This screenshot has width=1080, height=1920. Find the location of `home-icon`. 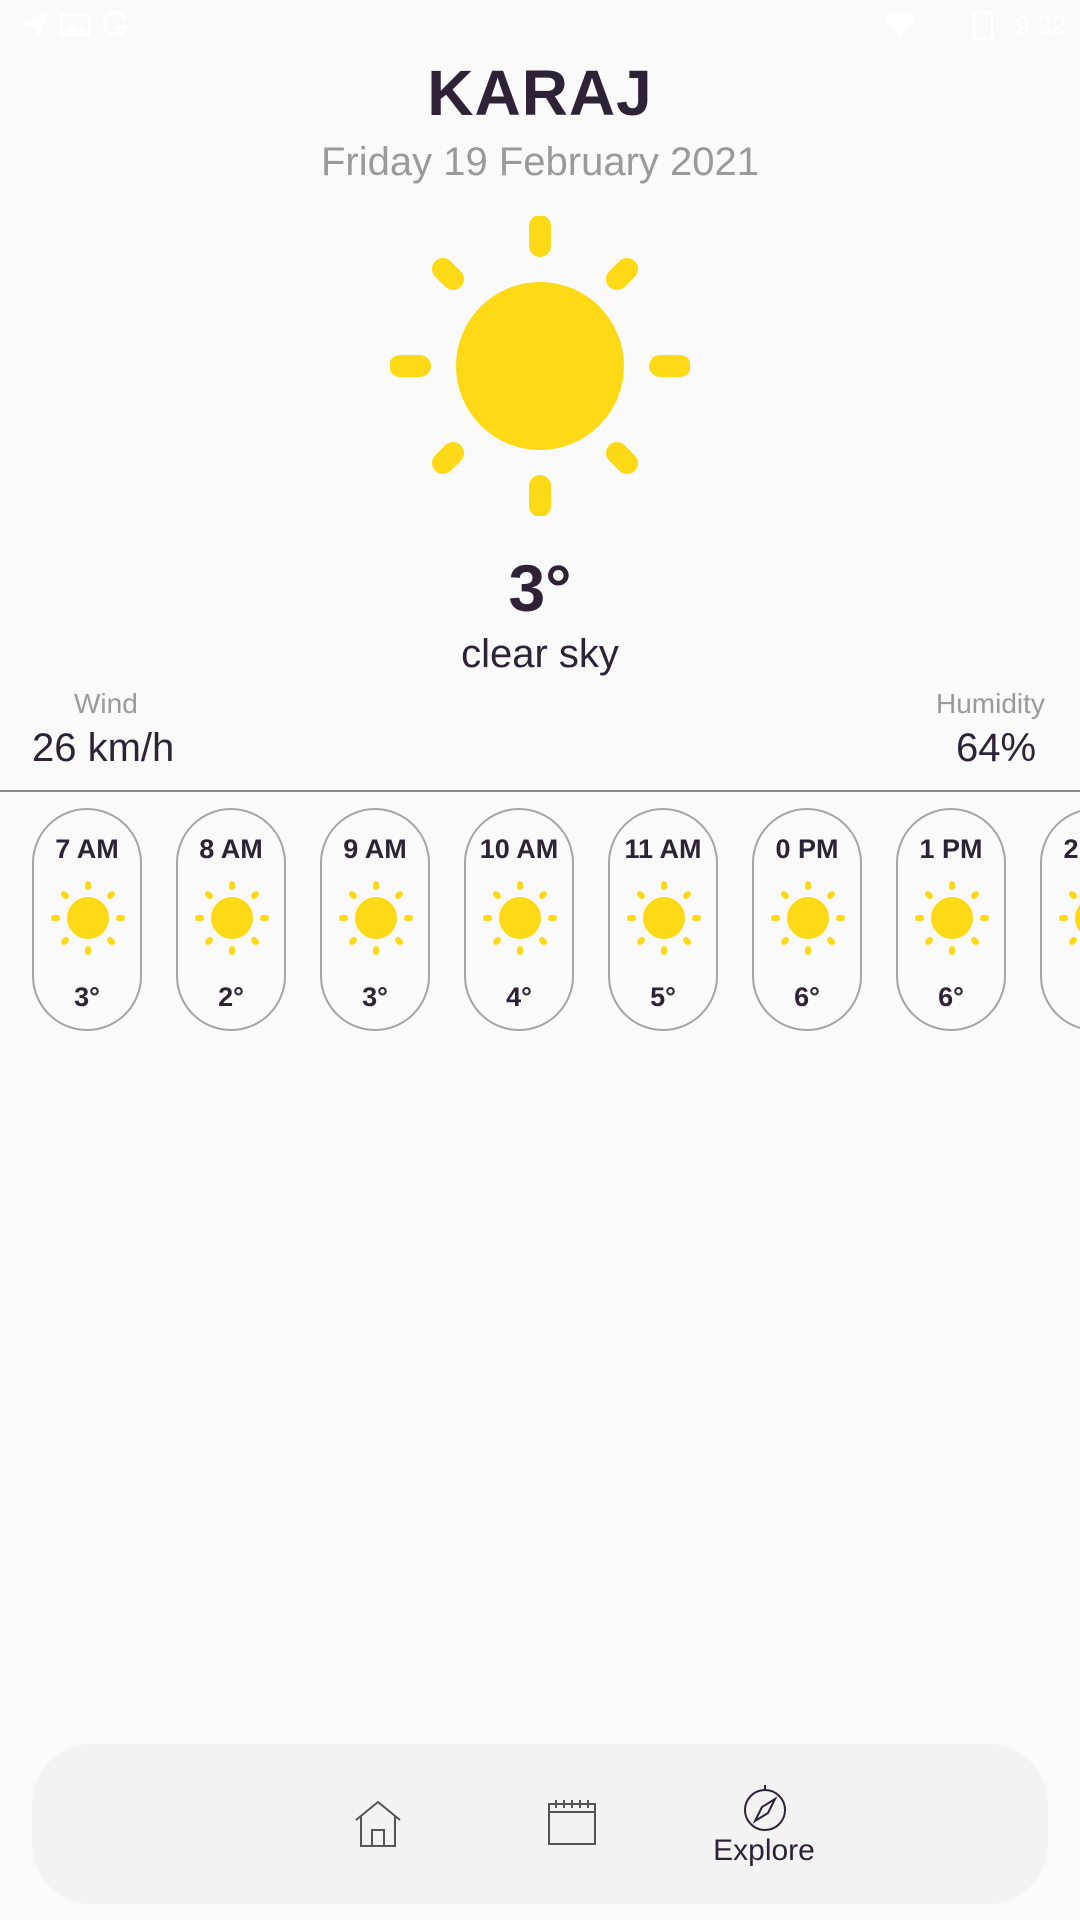

home-icon is located at coordinates (378, 1823).